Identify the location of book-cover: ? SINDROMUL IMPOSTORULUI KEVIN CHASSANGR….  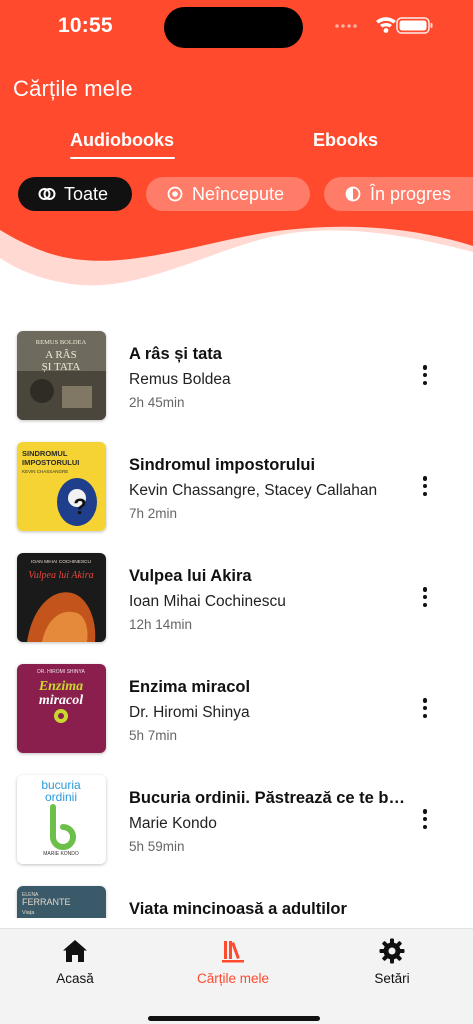
(61, 486).